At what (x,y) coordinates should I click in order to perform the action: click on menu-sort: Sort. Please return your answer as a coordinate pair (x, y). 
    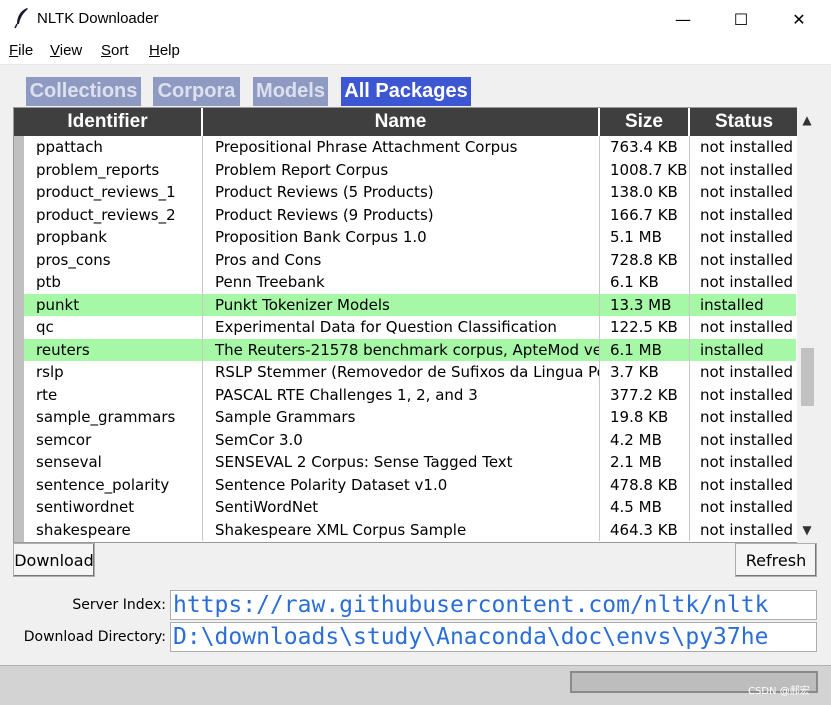
    Looking at the image, I should click on (115, 50).